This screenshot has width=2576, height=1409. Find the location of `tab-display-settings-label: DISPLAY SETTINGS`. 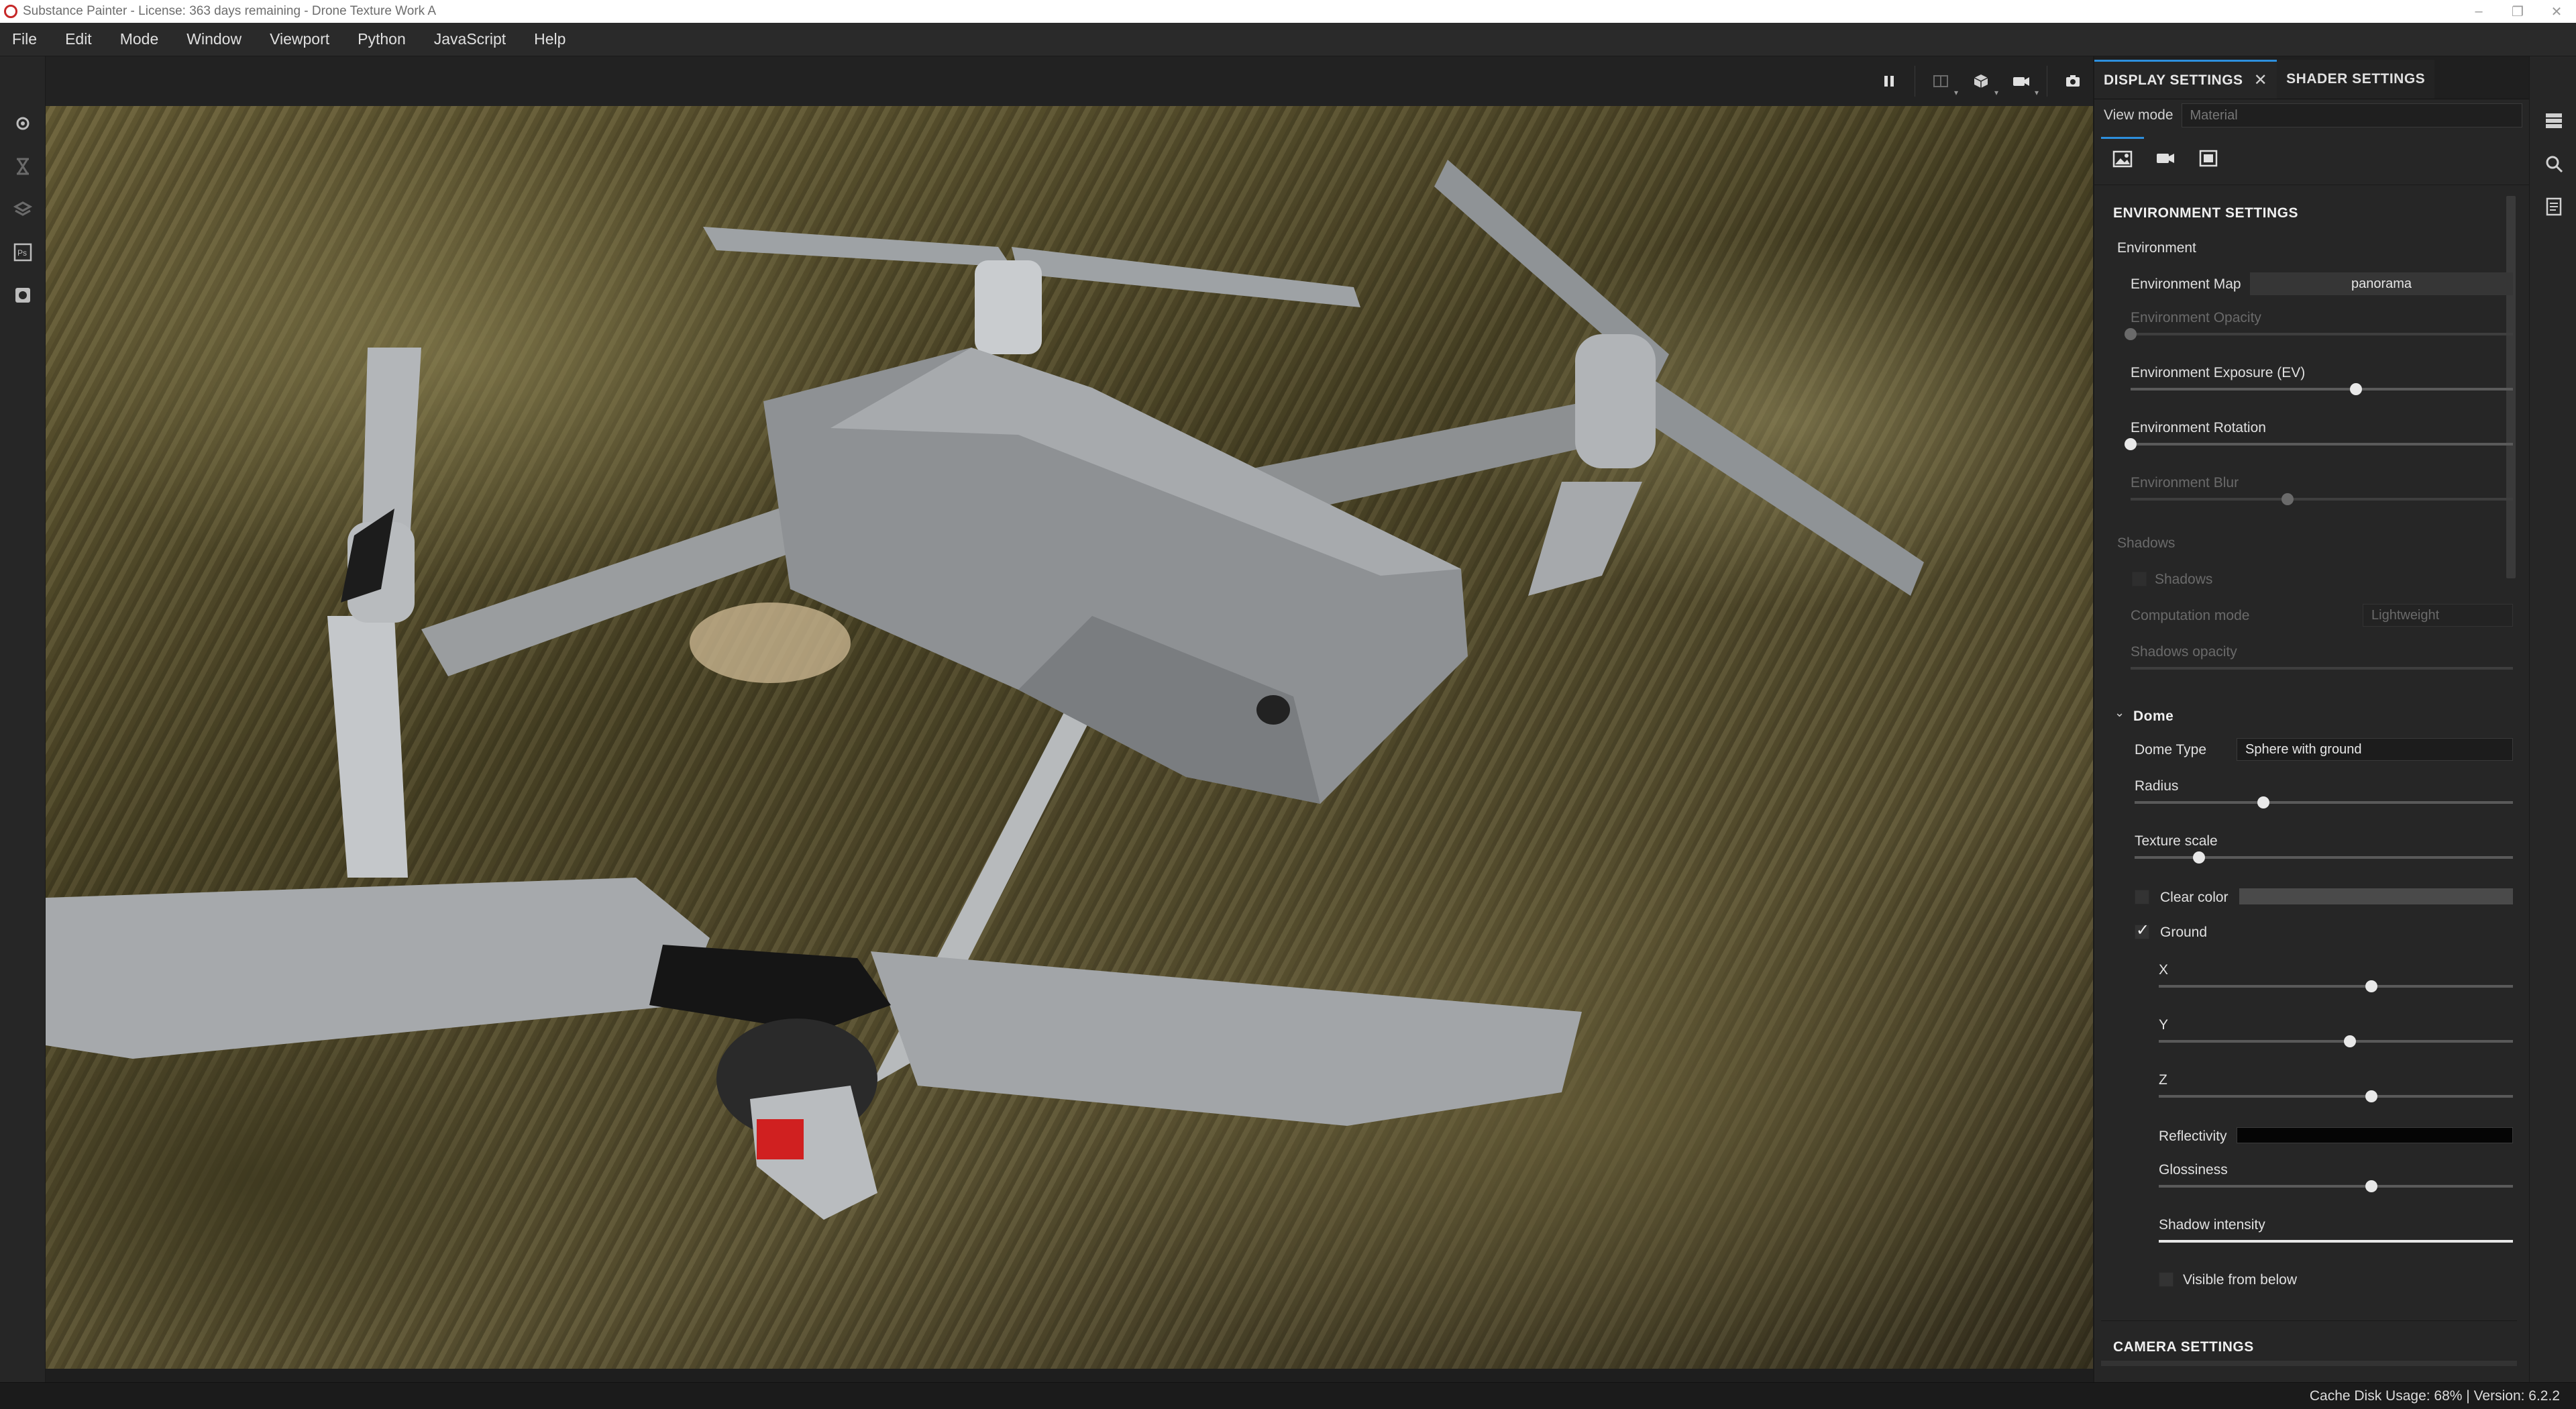

tab-display-settings-label: DISPLAY SETTINGS is located at coordinates (2173, 80).